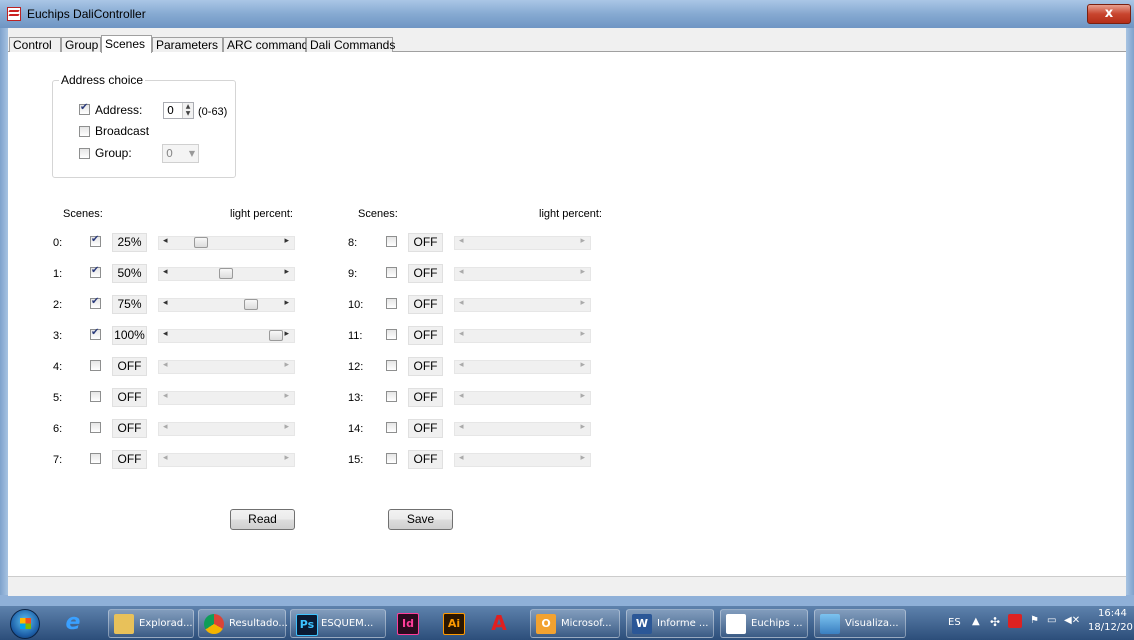 This screenshot has height=640, width=1134. Describe the element at coordinates (78, 623) in the screenshot. I see `taskbar-button: e` at that location.